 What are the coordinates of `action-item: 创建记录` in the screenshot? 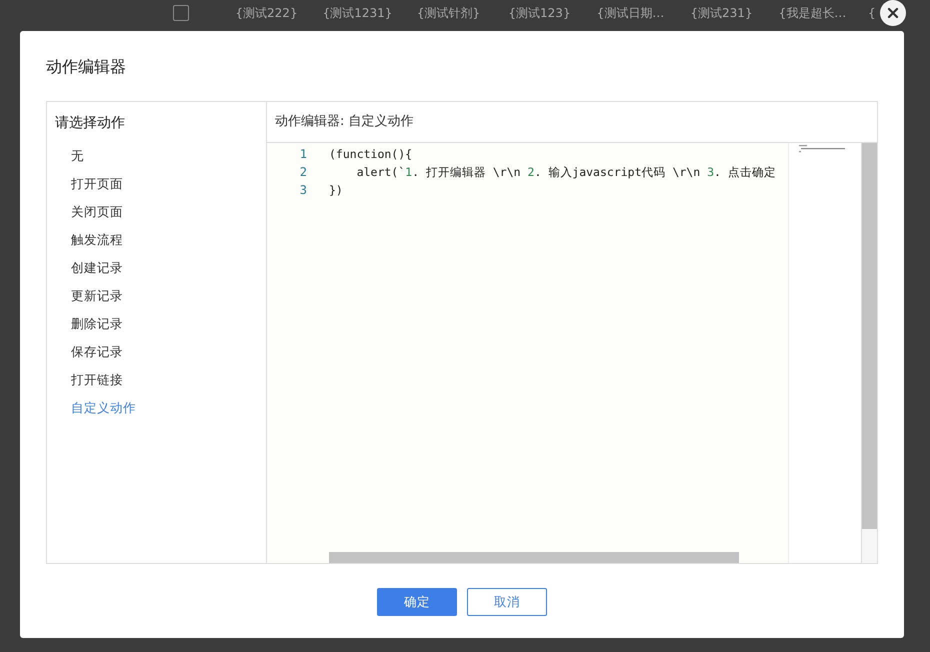 It's located at (156, 268).